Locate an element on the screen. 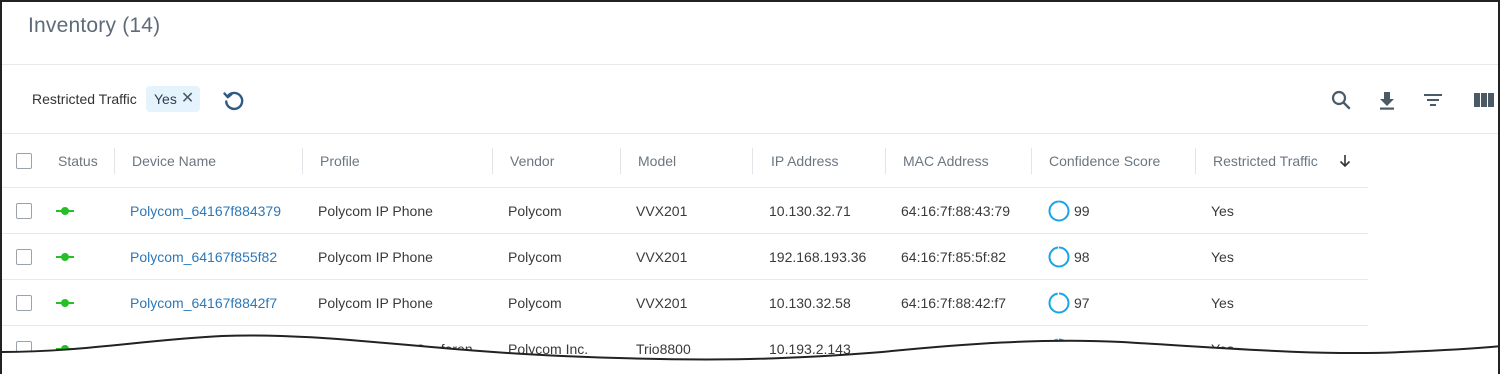  column-header-vendor: Vendor is located at coordinates (532, 160).